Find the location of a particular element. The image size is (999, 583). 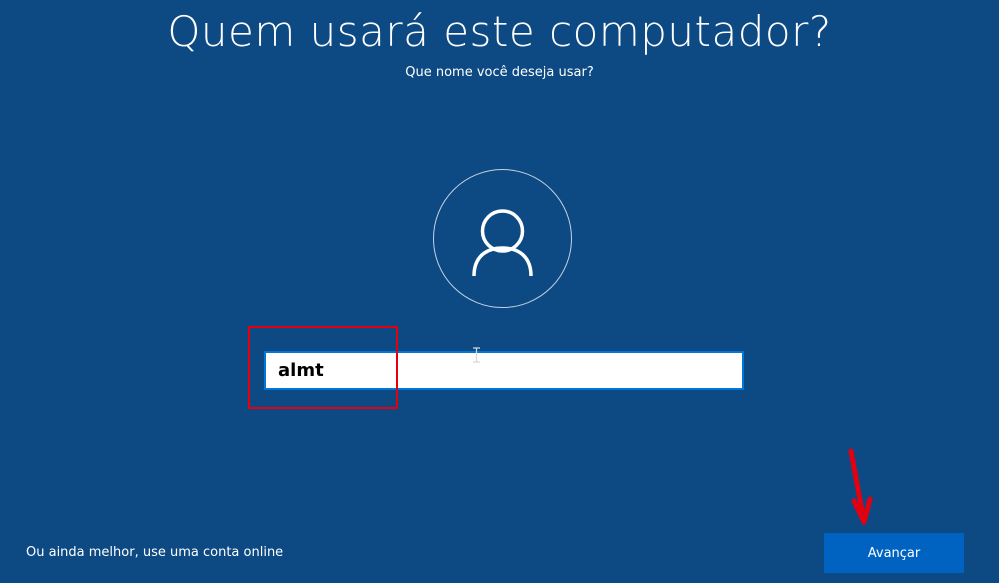

page-subtitle: Que nome você deseja usar? is located at coordinates (499, 72).